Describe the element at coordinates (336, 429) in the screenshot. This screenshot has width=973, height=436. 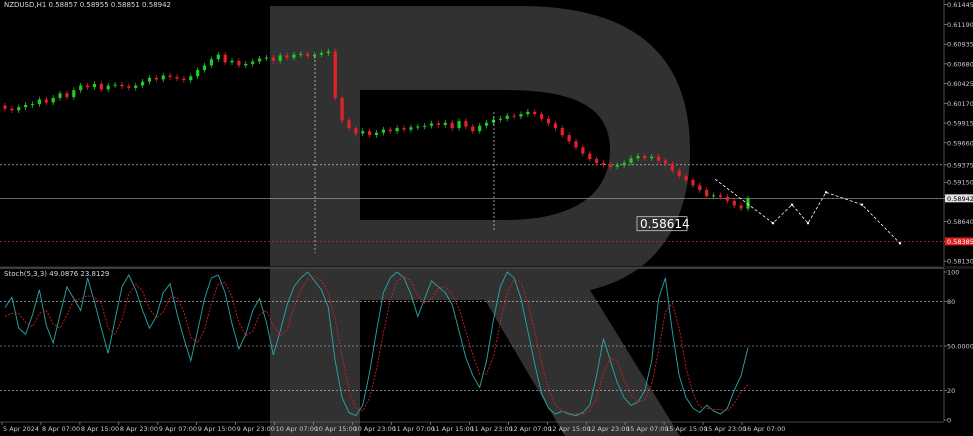
I see `time-tick-label: 10 Apr 15:00` at that location.